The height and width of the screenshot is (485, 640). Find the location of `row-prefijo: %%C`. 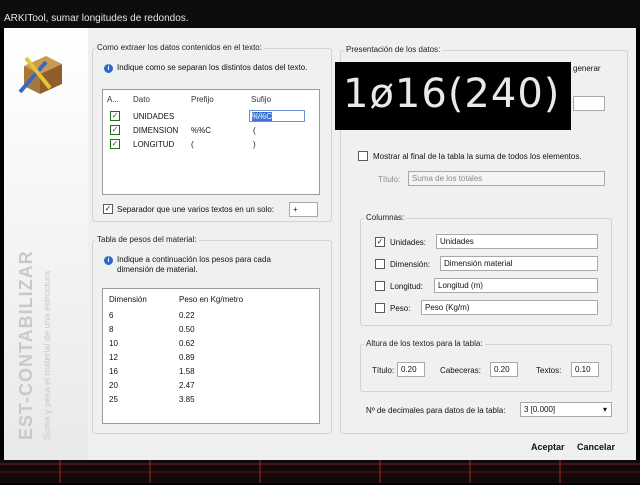

row-prefijo: %%C is located at coordinates (201, 130).